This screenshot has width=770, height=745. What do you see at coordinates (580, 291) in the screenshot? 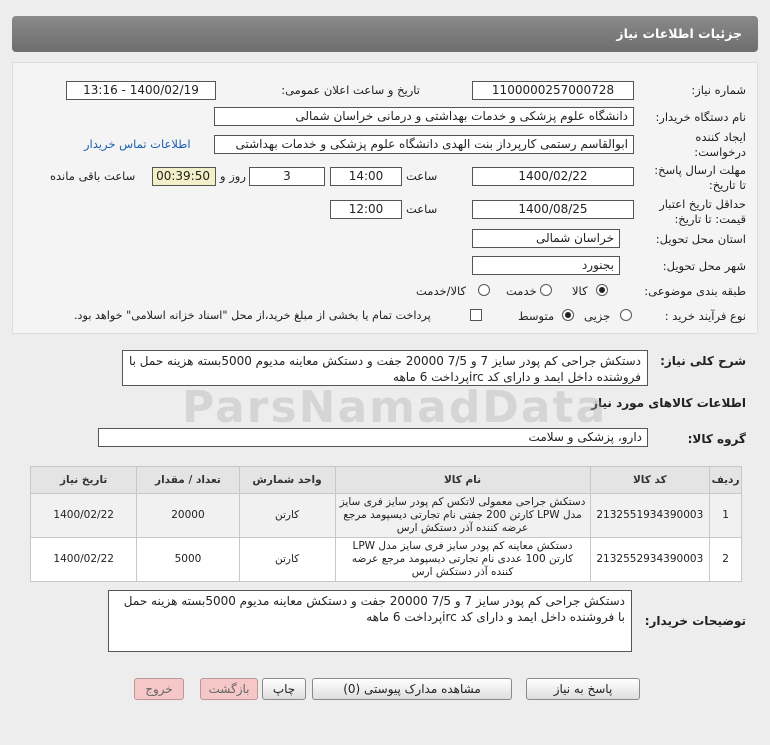
I see `category-option-goods: کالا` at bounding box center [580, 291].